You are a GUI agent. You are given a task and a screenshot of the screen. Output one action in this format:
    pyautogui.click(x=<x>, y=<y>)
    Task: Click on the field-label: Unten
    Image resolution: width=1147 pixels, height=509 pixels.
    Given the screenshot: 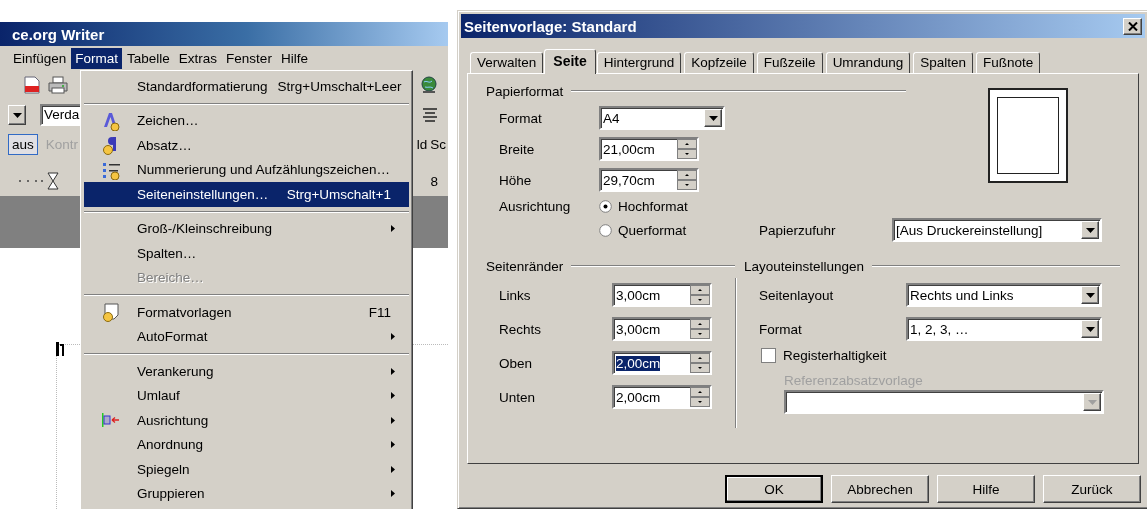 What is the action you would take?
    pyautogui.click(x=517, y=397)
    